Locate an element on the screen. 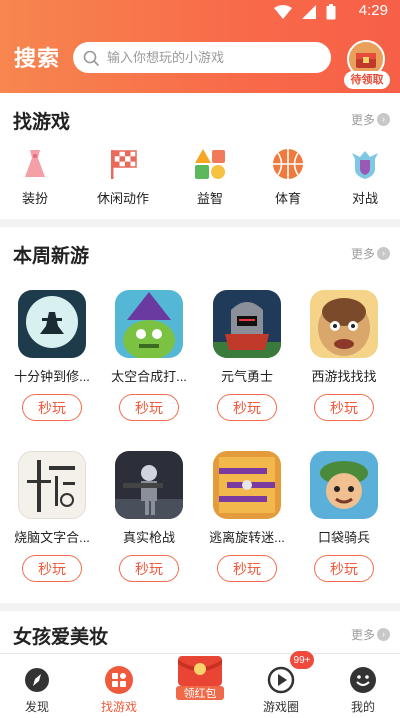 The width and height of the screenshot is (400, 718). puzzle-shapes-icon is located at coordinates (210, 164).